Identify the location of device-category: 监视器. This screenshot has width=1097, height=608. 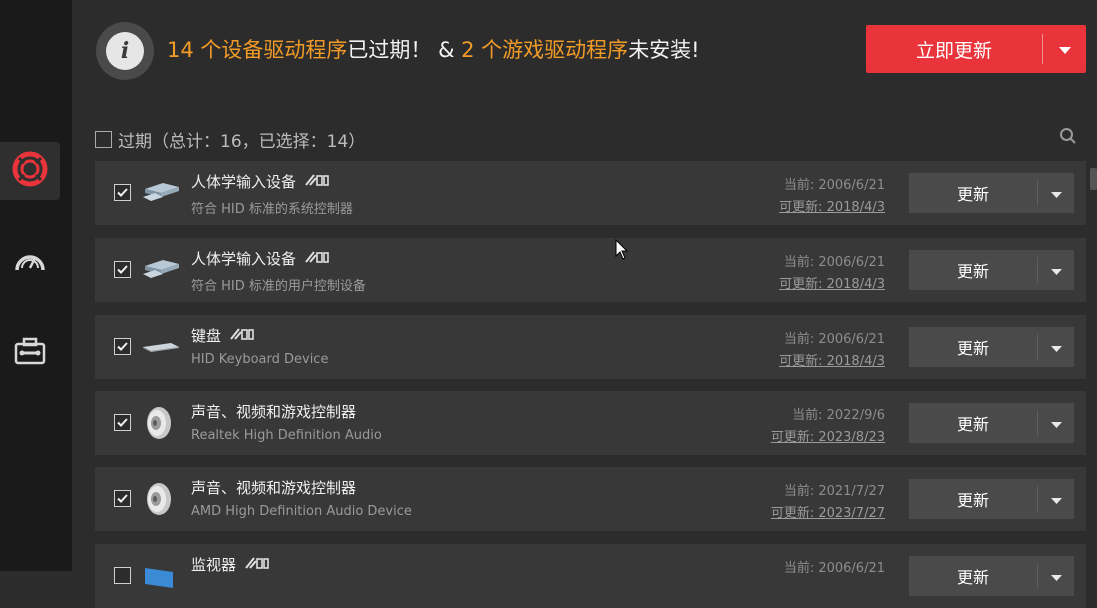
(230, 564).